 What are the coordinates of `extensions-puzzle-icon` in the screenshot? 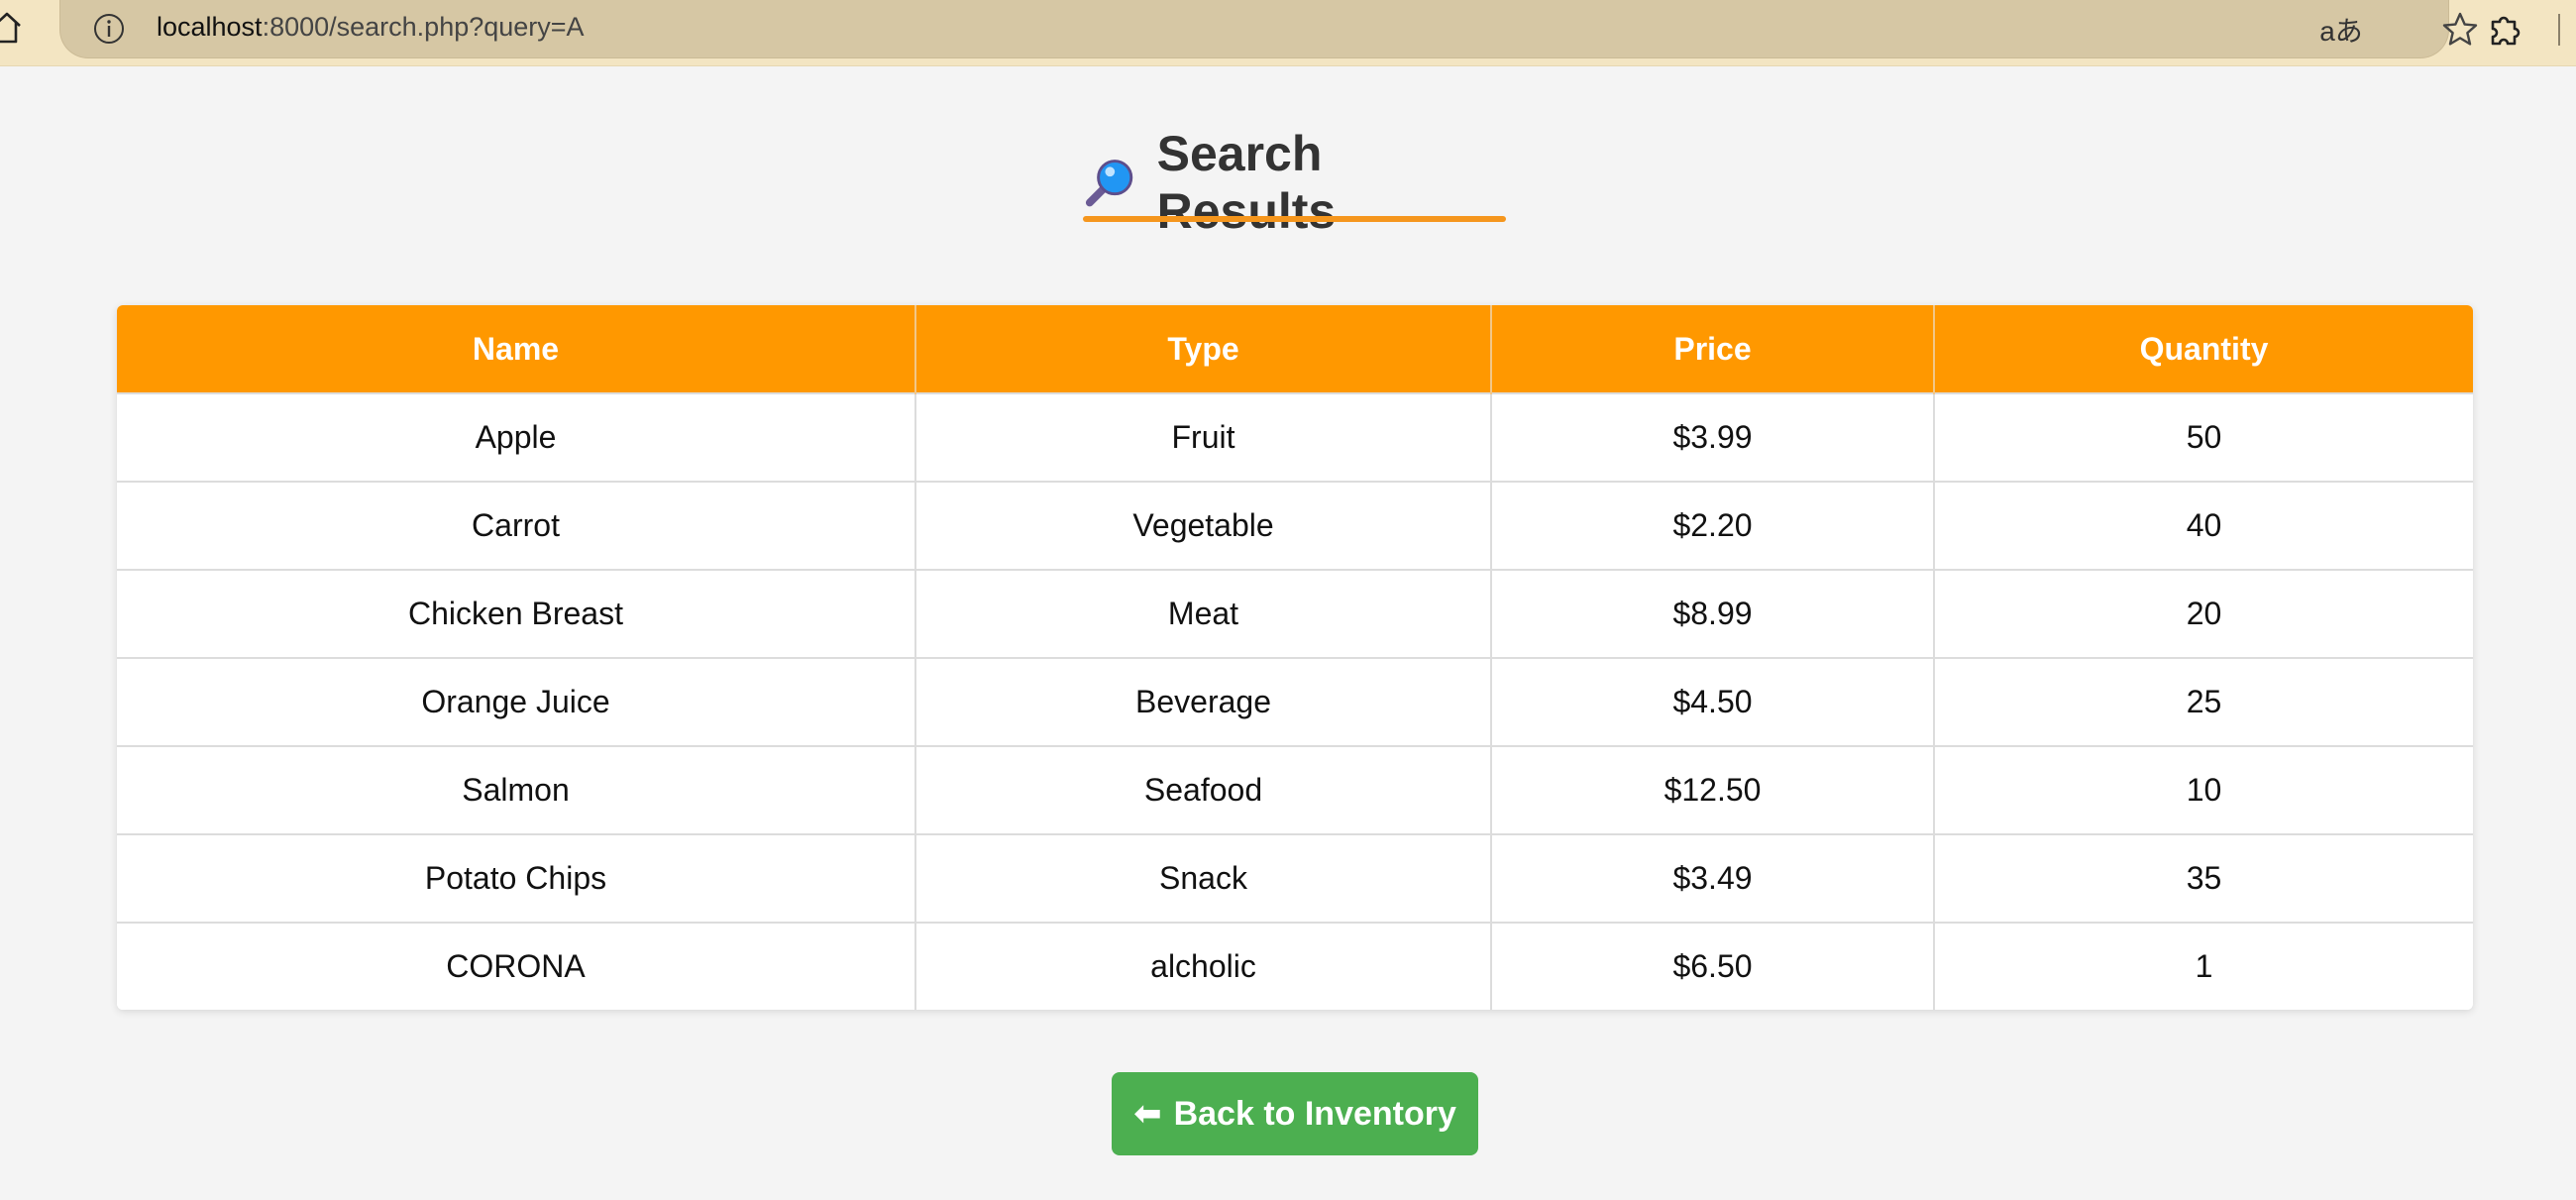 It's located at (2505, 29).